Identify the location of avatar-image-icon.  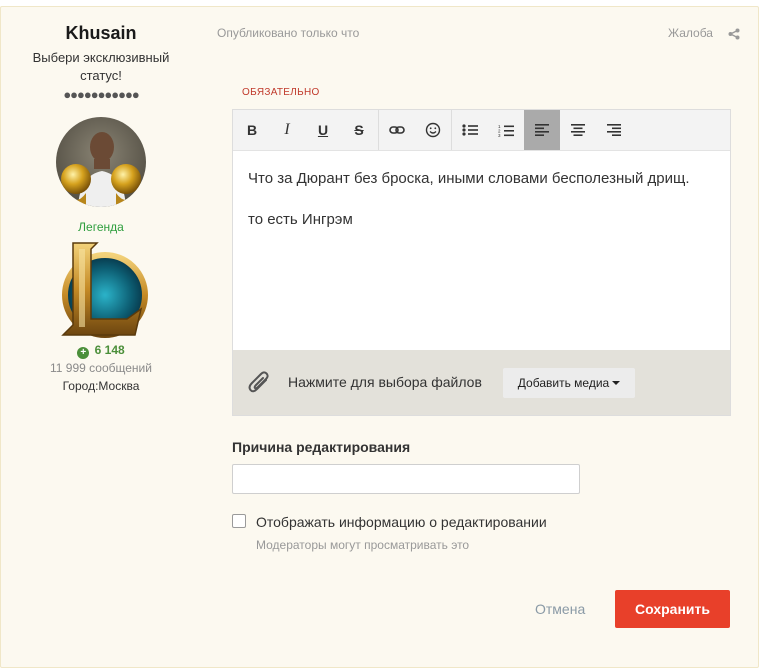
(101, 162).